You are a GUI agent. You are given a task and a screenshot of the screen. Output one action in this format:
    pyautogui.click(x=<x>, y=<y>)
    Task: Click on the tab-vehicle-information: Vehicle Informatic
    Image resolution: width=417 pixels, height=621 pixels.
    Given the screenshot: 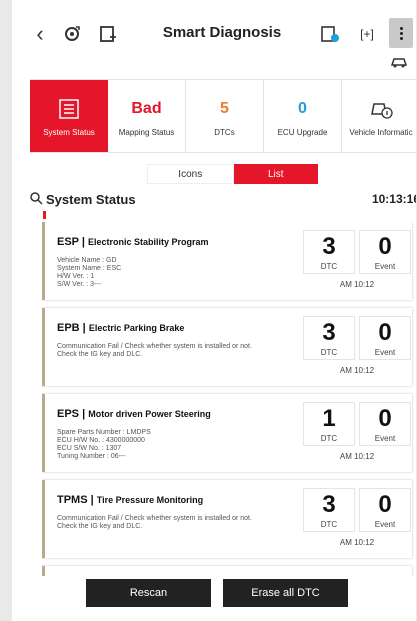 What is the action you would take?
    pyautogui.click(x=379, y=116)
    